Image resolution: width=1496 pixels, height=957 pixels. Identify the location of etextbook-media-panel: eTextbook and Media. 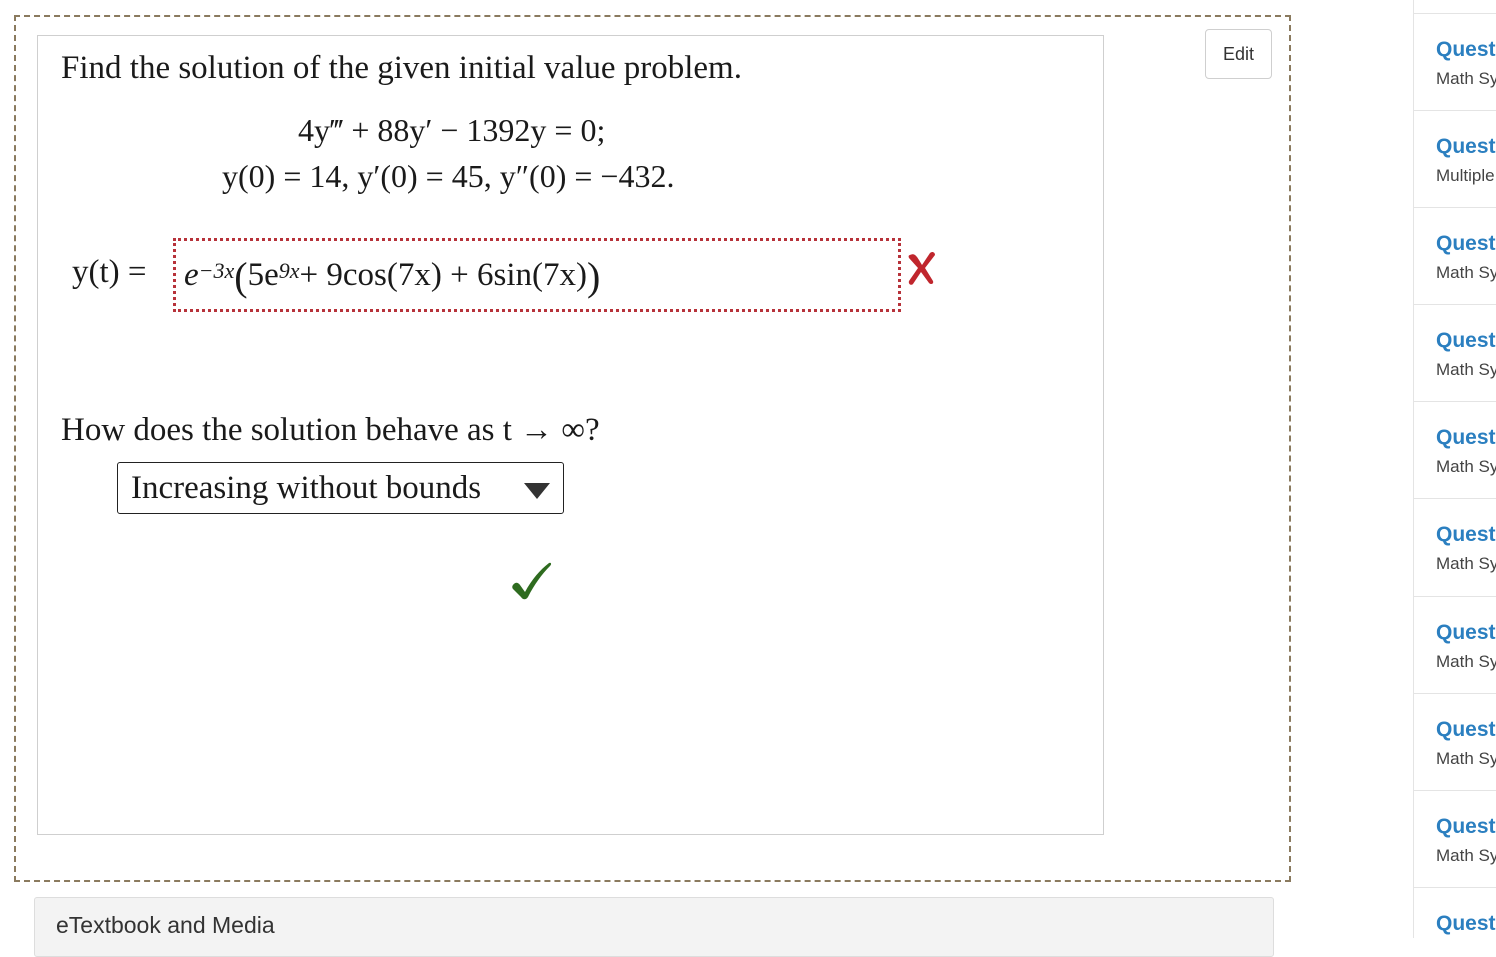
(654, 927).